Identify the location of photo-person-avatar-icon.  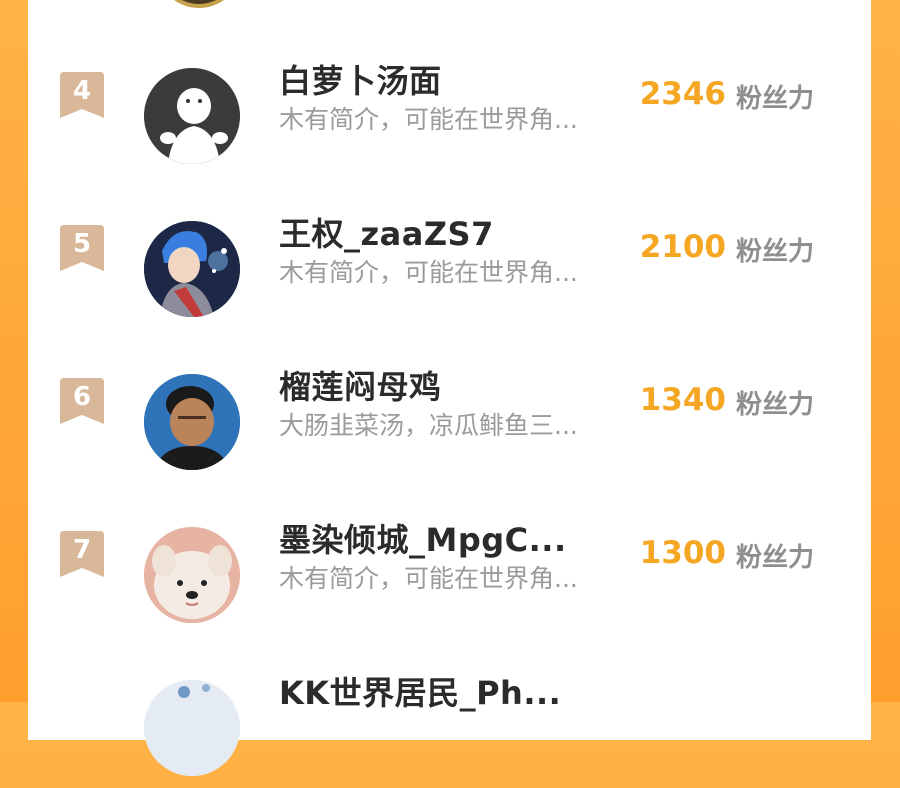
(192, 422).